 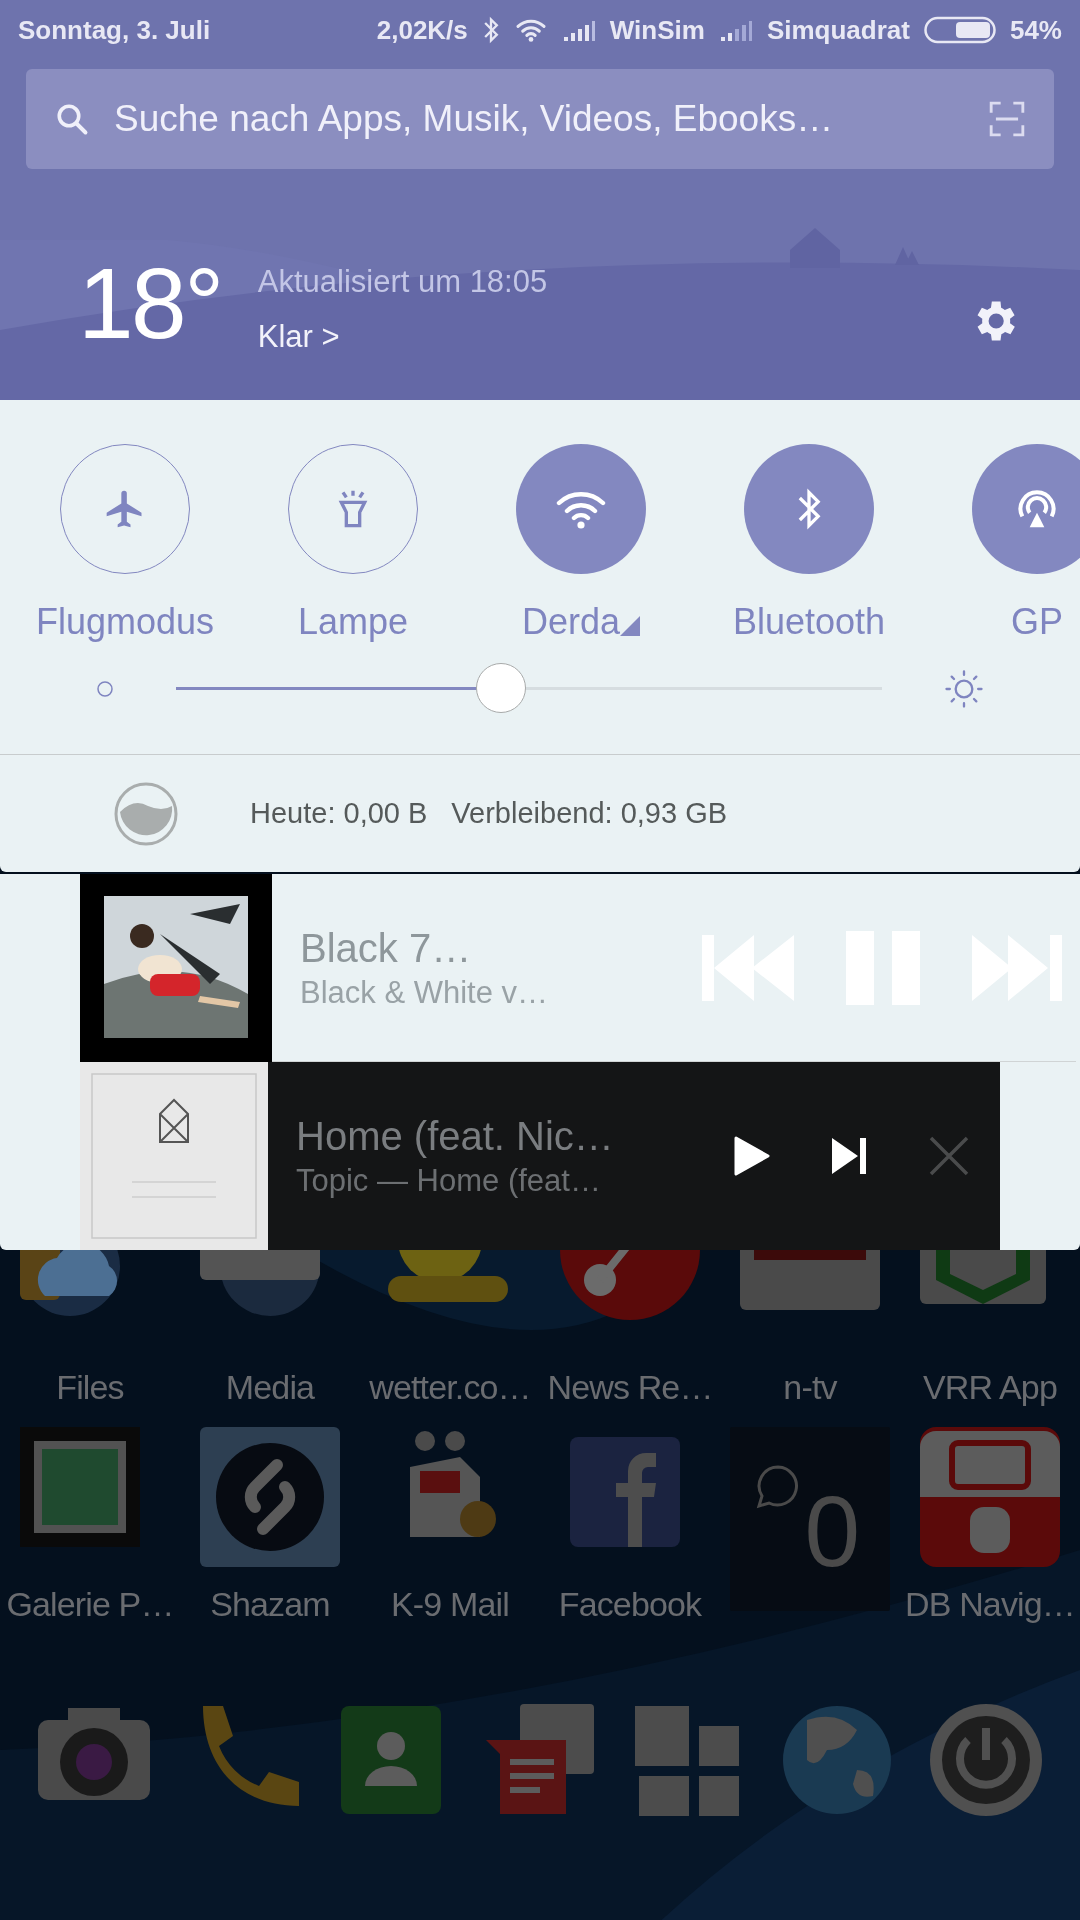 What do you see at coordinates (422, 30) in the screenshot?
I see `network-speed: 2,02K/s` at bounding box center [422, 30].